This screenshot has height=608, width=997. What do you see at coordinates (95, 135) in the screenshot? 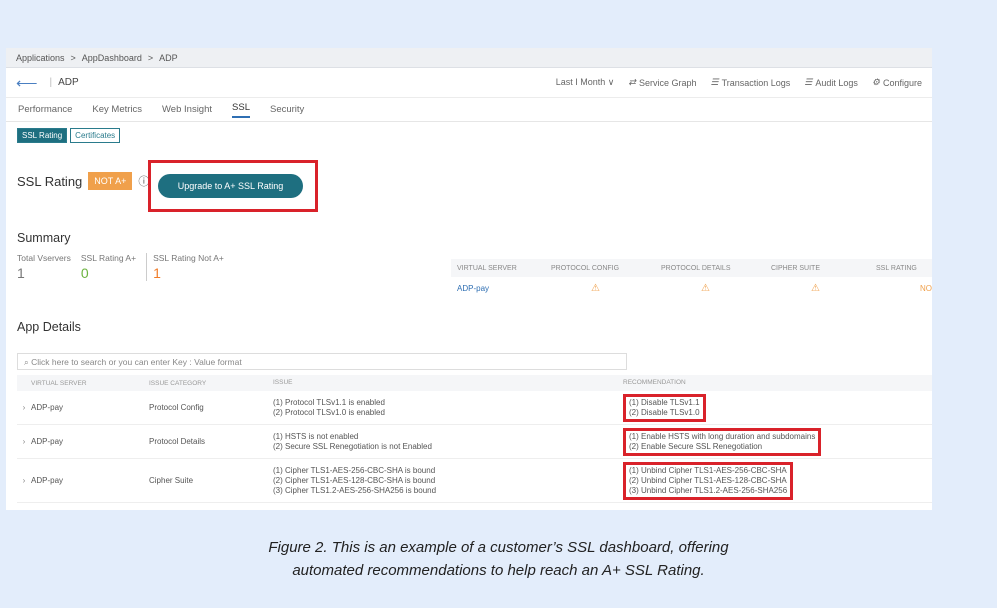
I see `subtab-certificates: Certificates` at bounding box center [95, 135].